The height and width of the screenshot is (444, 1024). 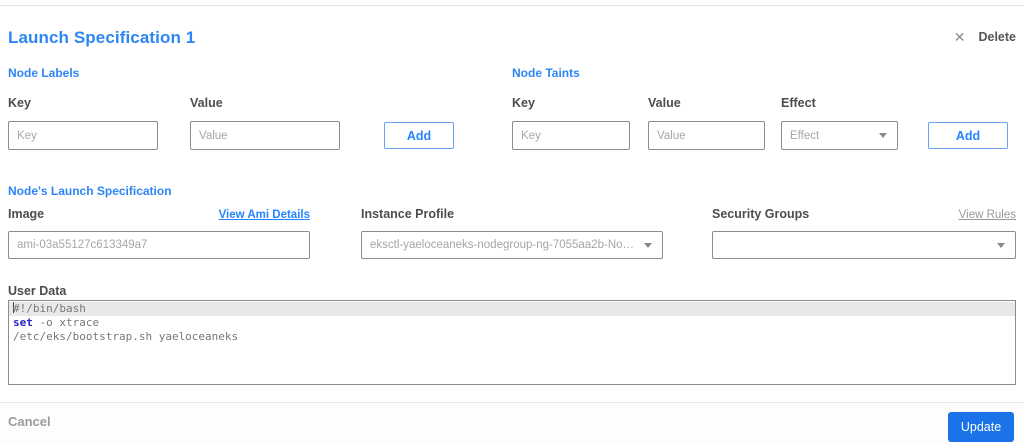 What do you see at coordinates (90, 191) in the screenshot?
I see `launch-spec-section-title: Node's Launch Specification` at bounding box center [90, 191].